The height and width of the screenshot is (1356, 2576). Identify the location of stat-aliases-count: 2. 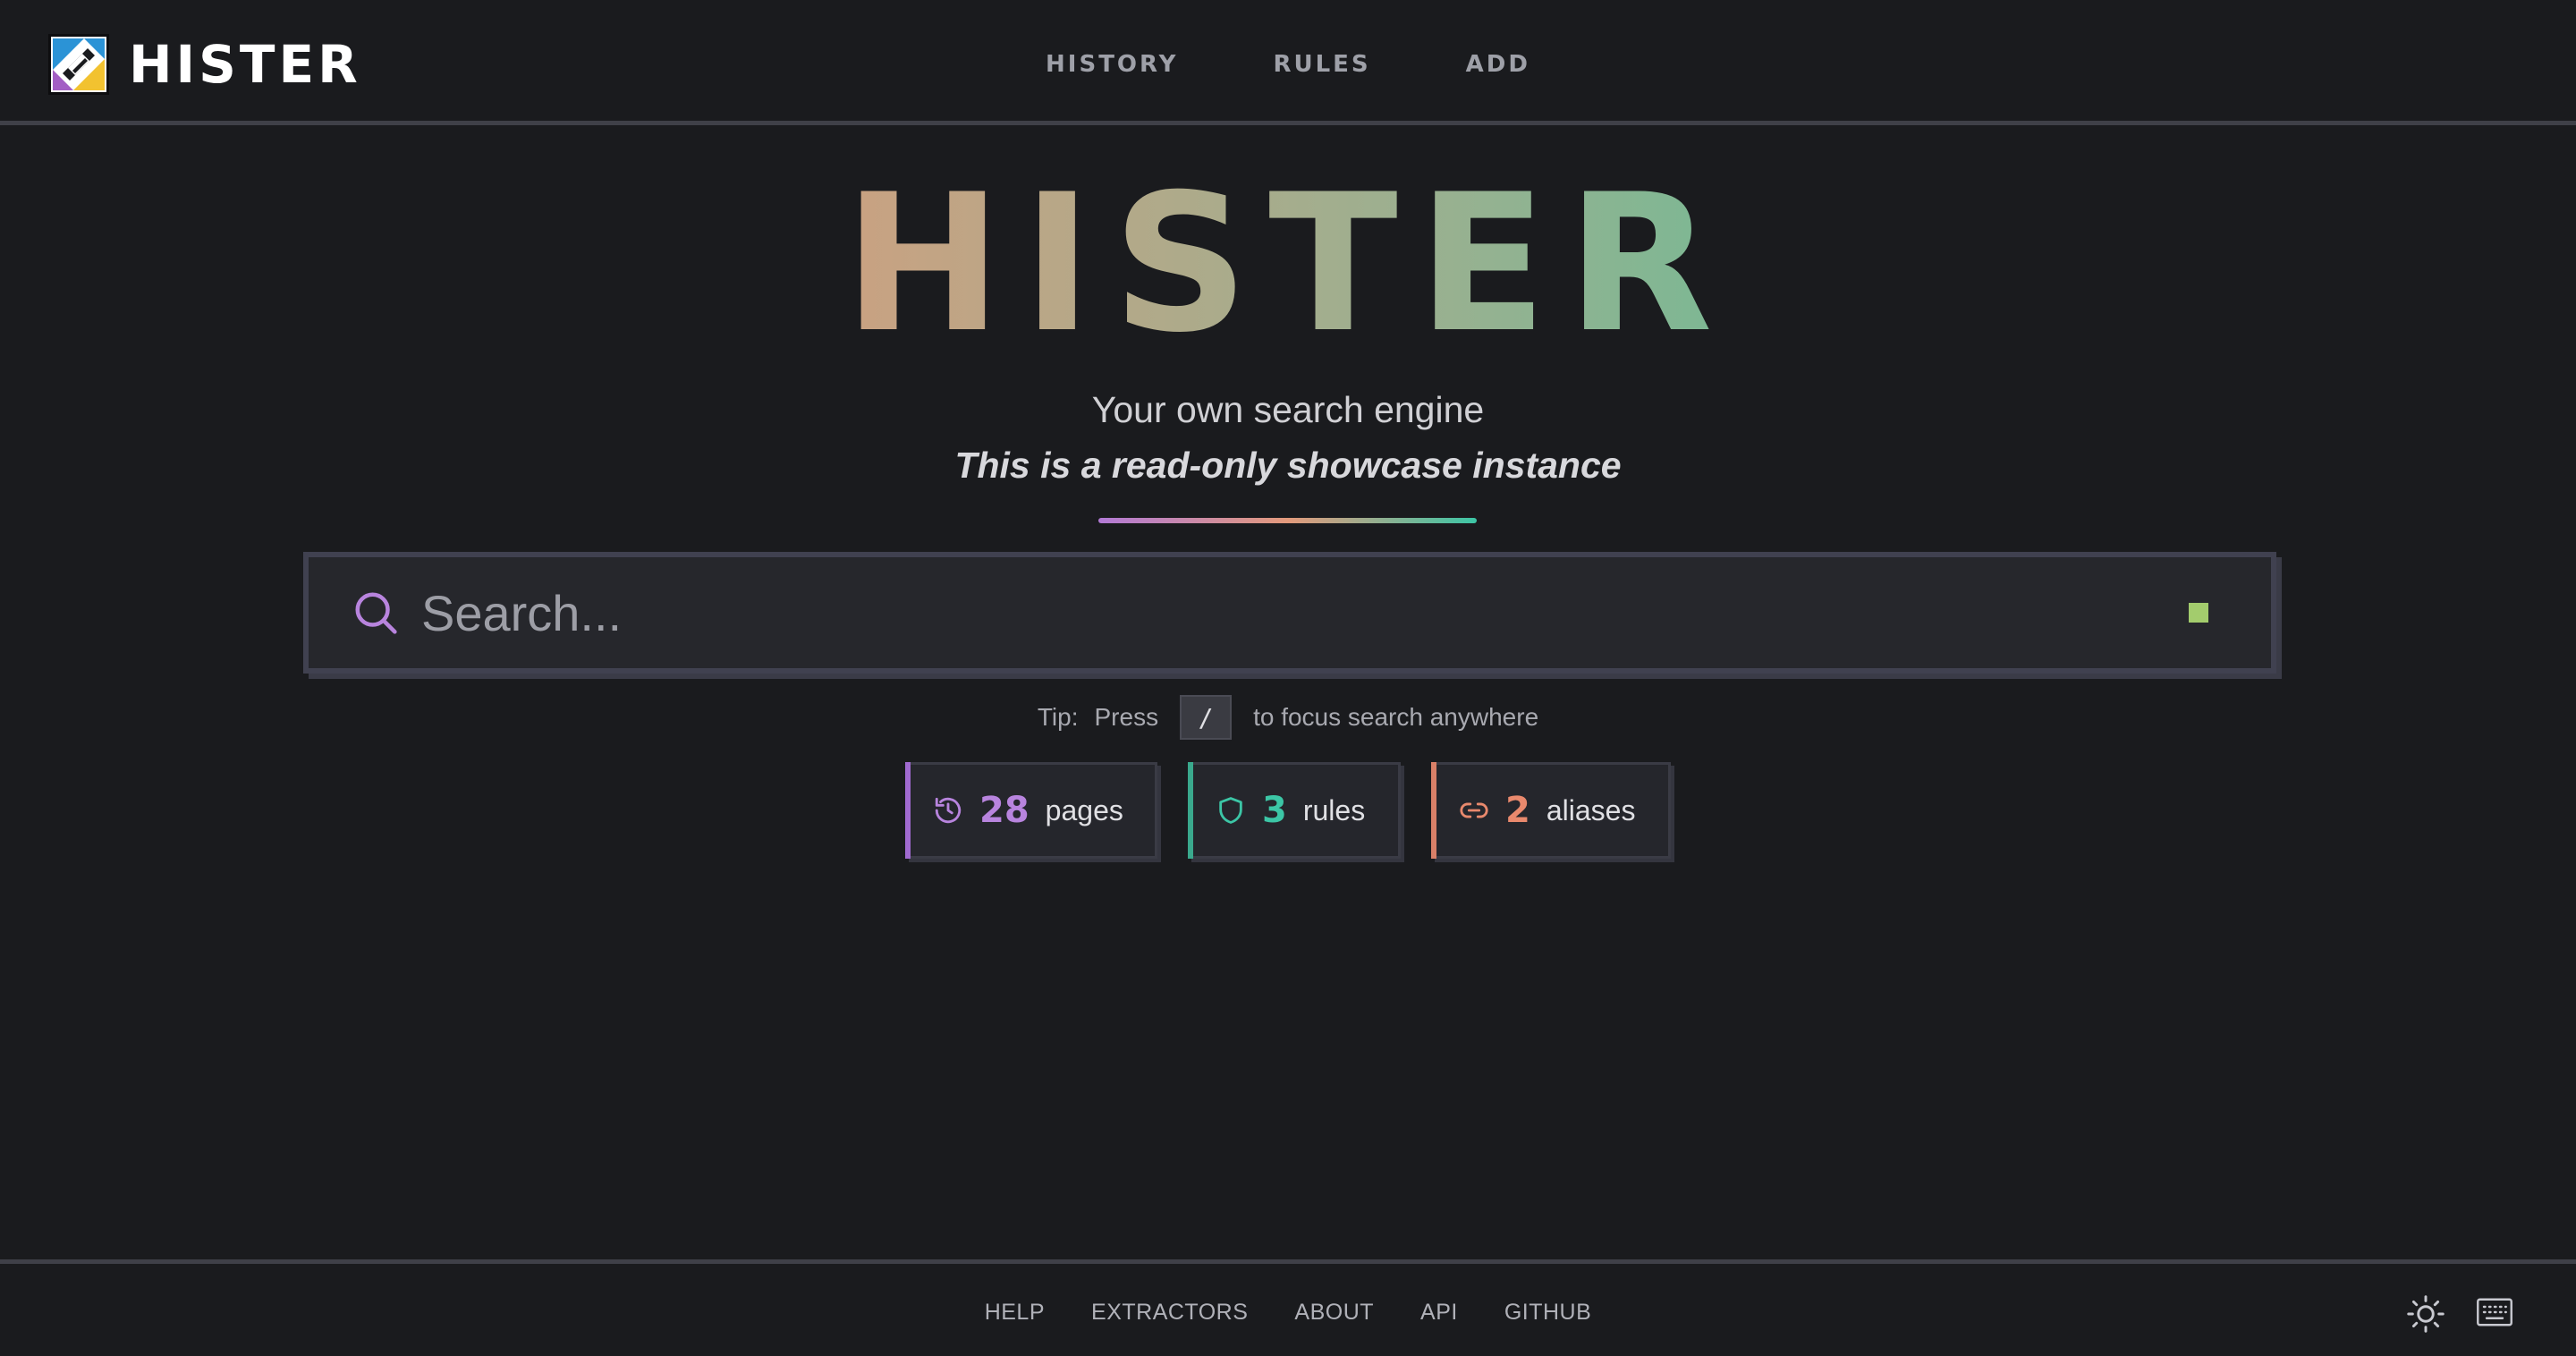
(1517, 810).